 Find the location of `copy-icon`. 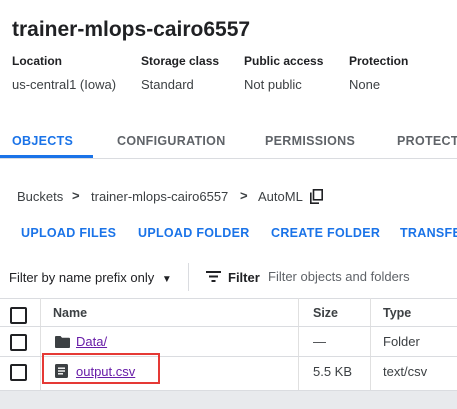

copy-icon is located at coordinates (316, 196).